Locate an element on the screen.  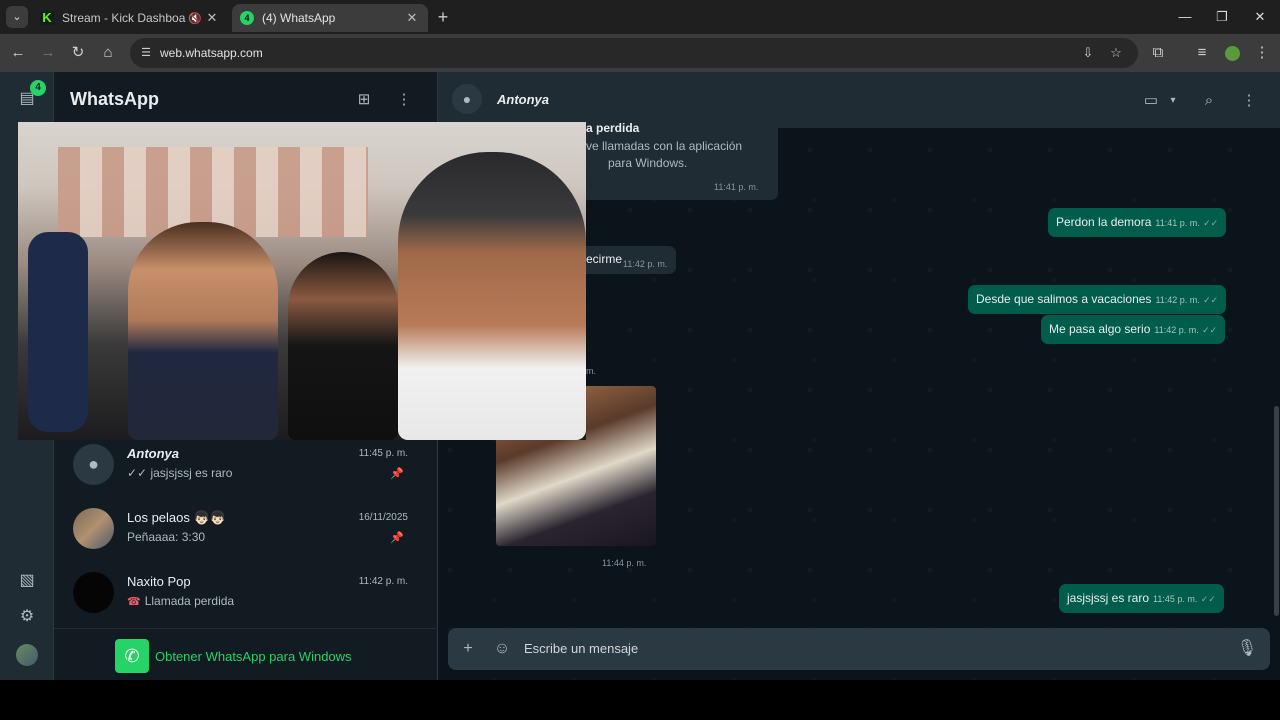
chat-name: Antonya is located at coordinates (153, 453).